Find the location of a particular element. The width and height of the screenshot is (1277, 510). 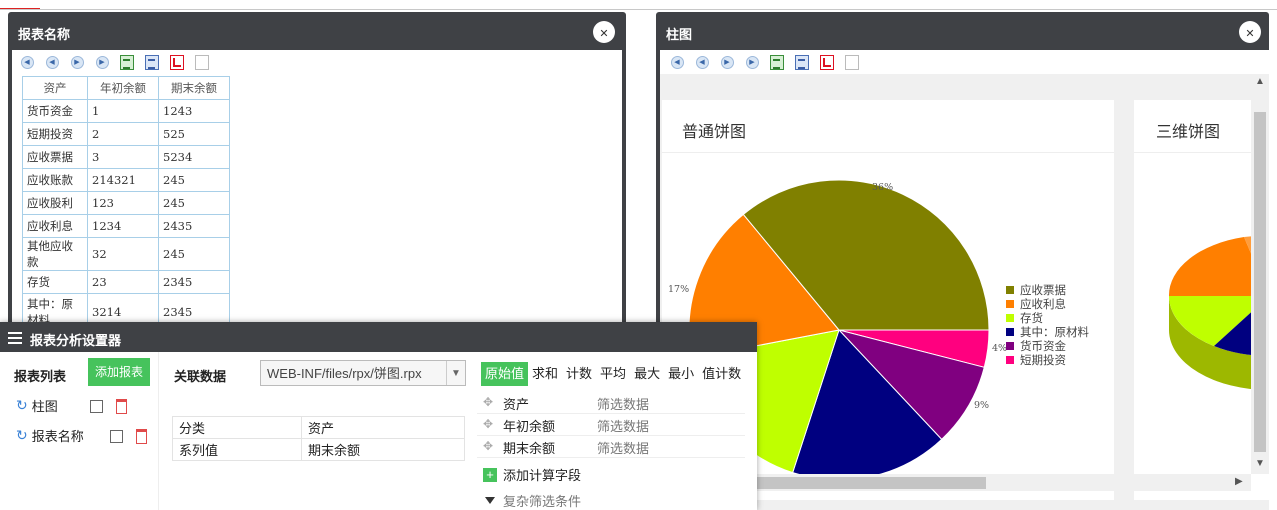

scroll-right-arrow: ▶ is located at coordinates (1239, 481).